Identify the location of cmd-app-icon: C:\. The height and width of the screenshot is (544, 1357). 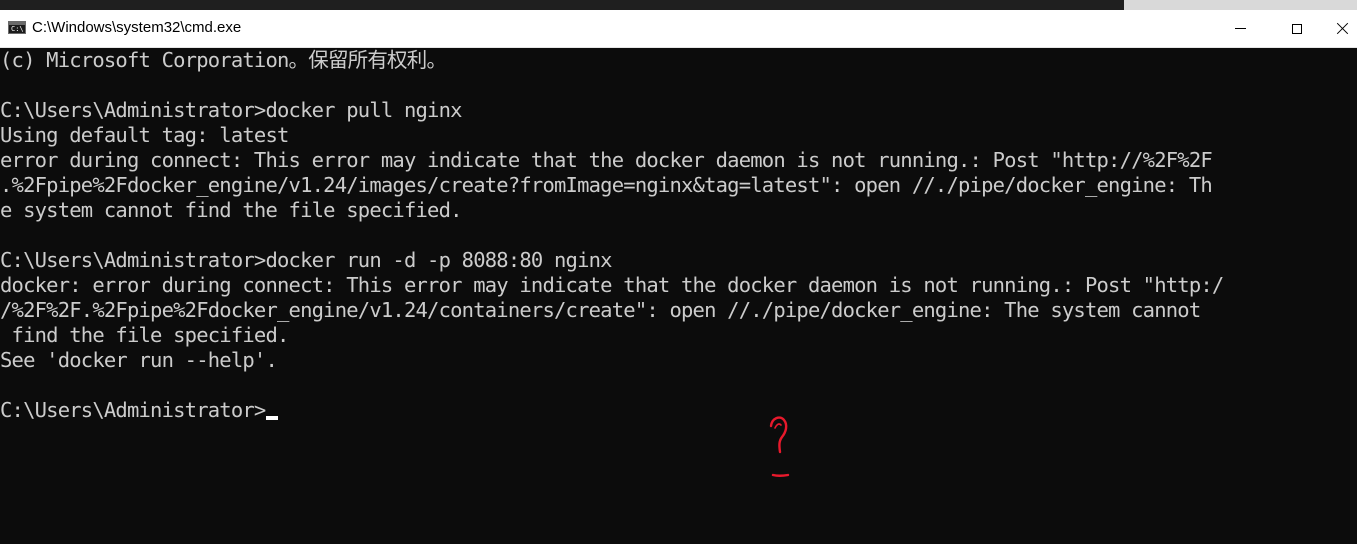
(17, 27).